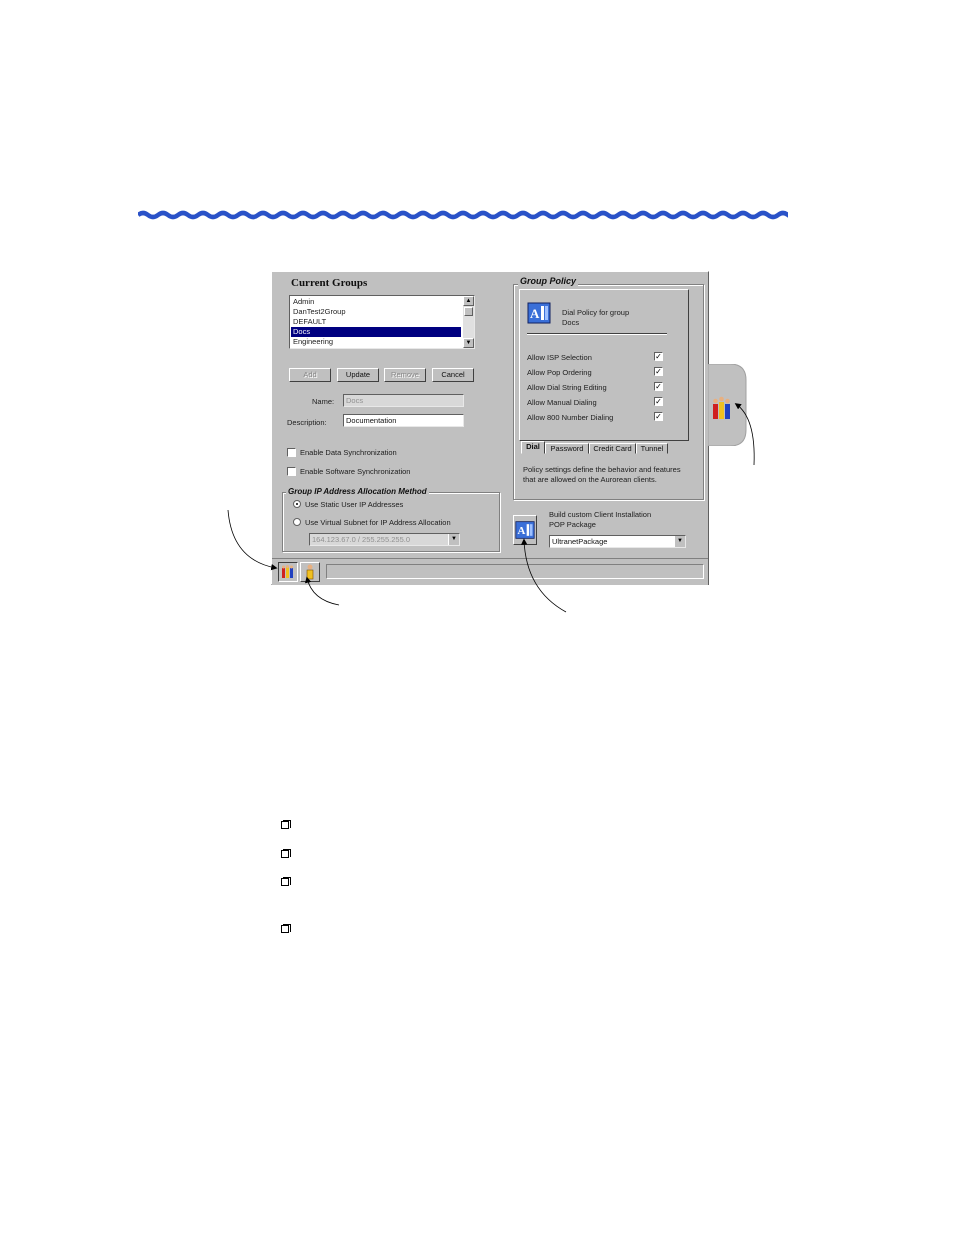 This screenshot has width=954, height=1235. I want to click on scroll-up-icon: ▲, so click(468, 301).